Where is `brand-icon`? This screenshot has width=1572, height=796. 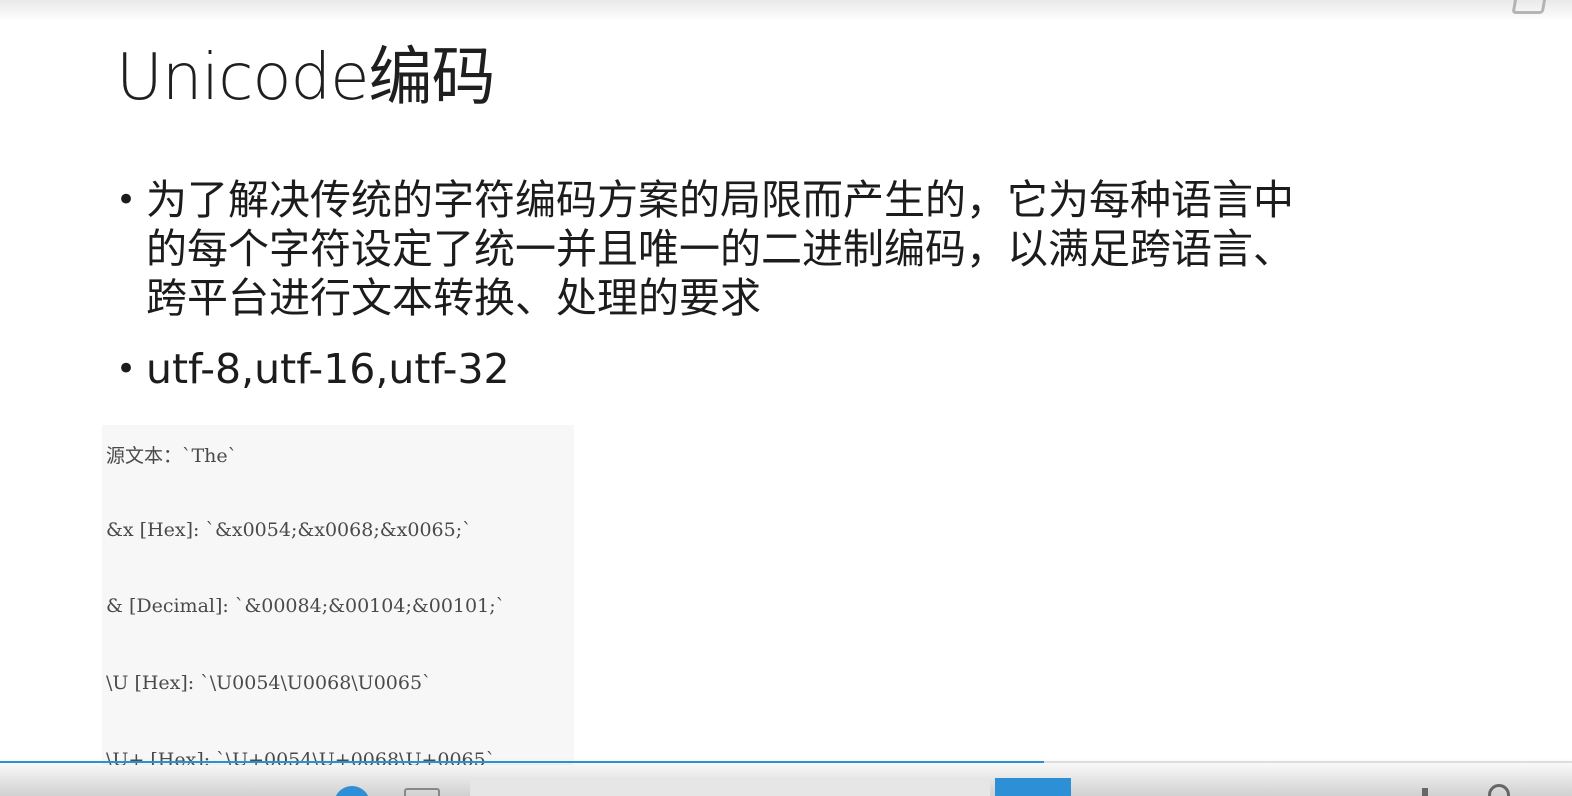 brand-icon is located at coordinates (1530, 7).